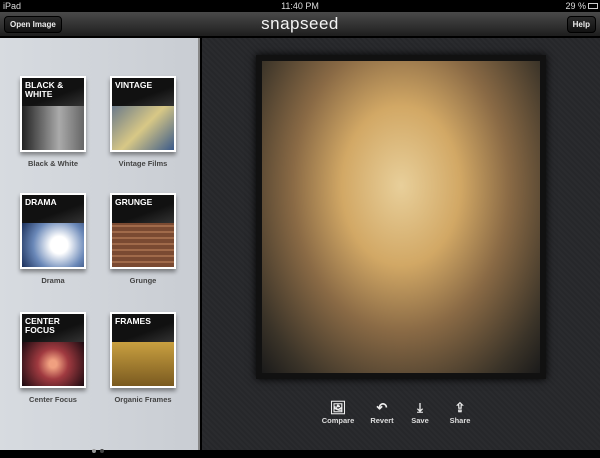 Image resolution: width=600 pixels, height=458 pixels. I want to click on battery-icon, so click(593, 6).